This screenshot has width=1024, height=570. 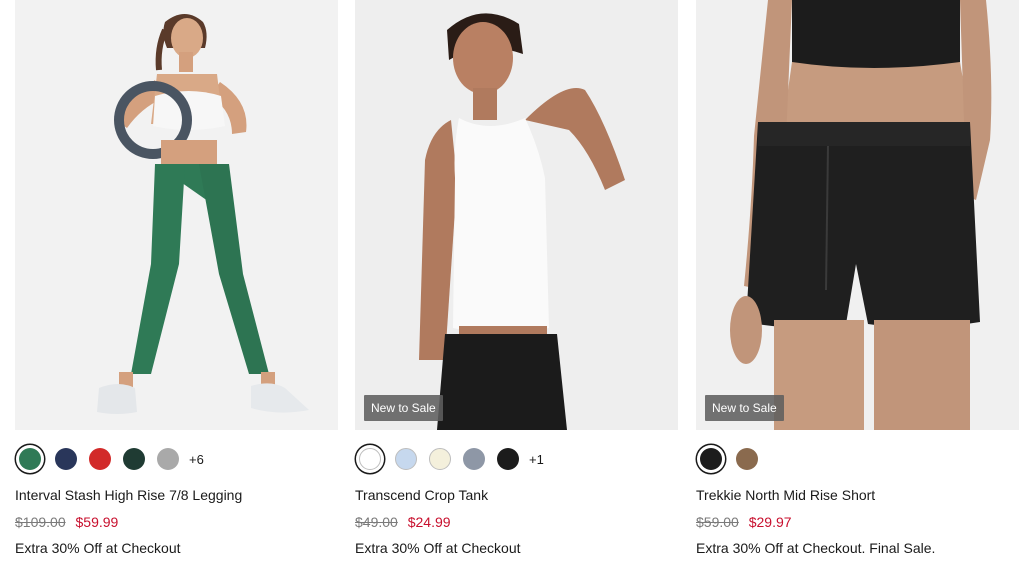 I want to click on original-price: $59.00, so click(x=717, y=522).